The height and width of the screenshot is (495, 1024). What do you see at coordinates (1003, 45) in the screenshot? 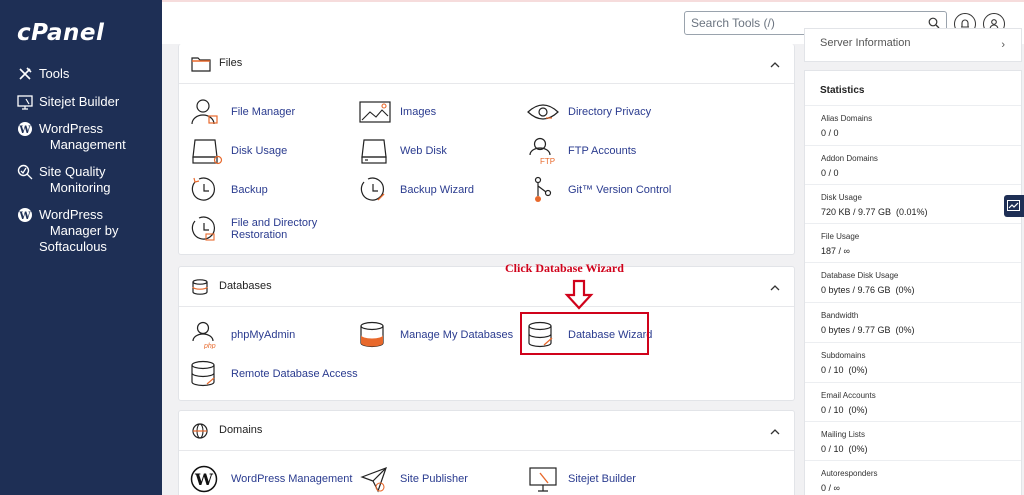
I see `chevron-right-icon: ›` at bounding box center [1003, 45].